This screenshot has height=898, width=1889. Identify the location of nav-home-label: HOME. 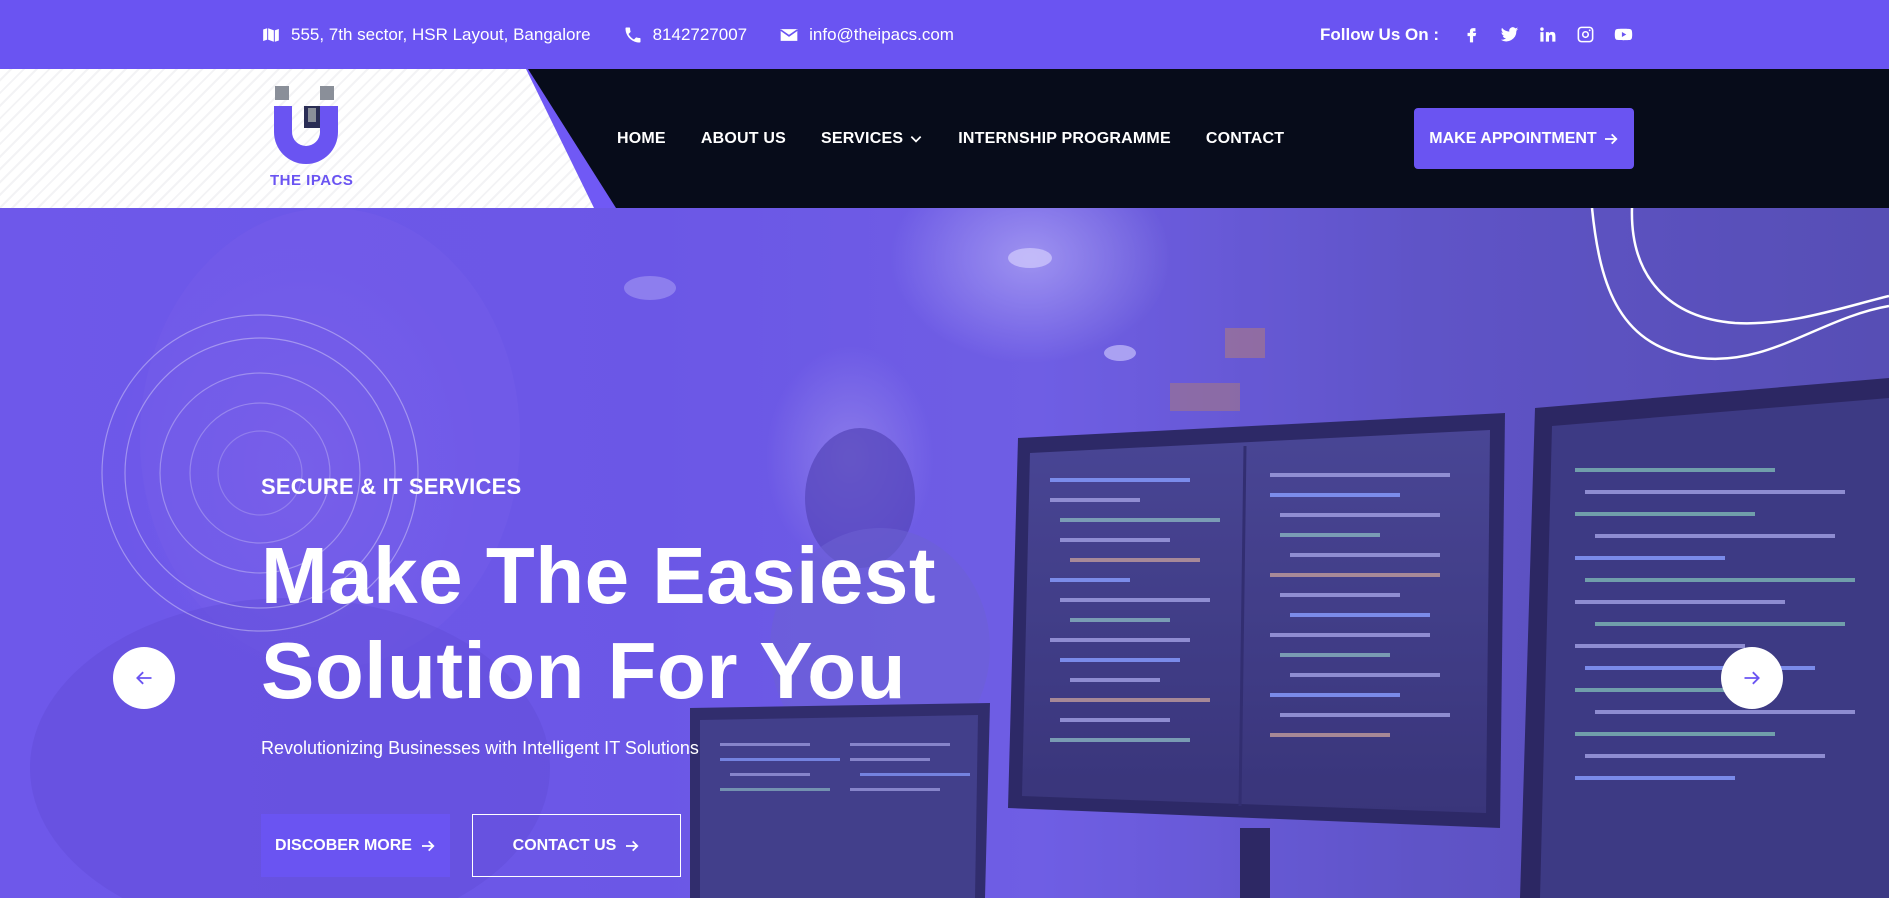
(641, 138).